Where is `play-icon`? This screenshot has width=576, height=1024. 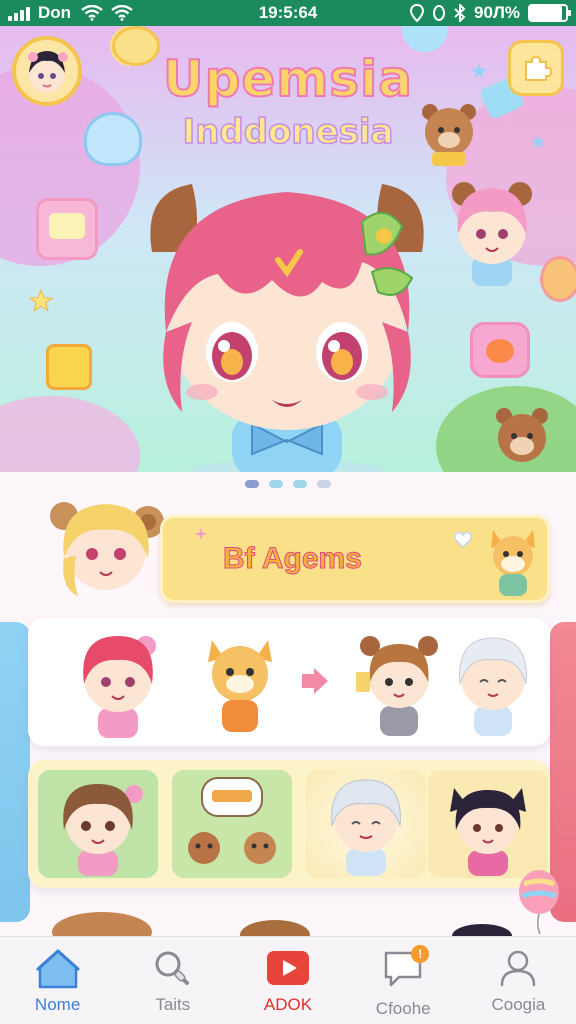
play-icon is located at coordinates (288, 968).